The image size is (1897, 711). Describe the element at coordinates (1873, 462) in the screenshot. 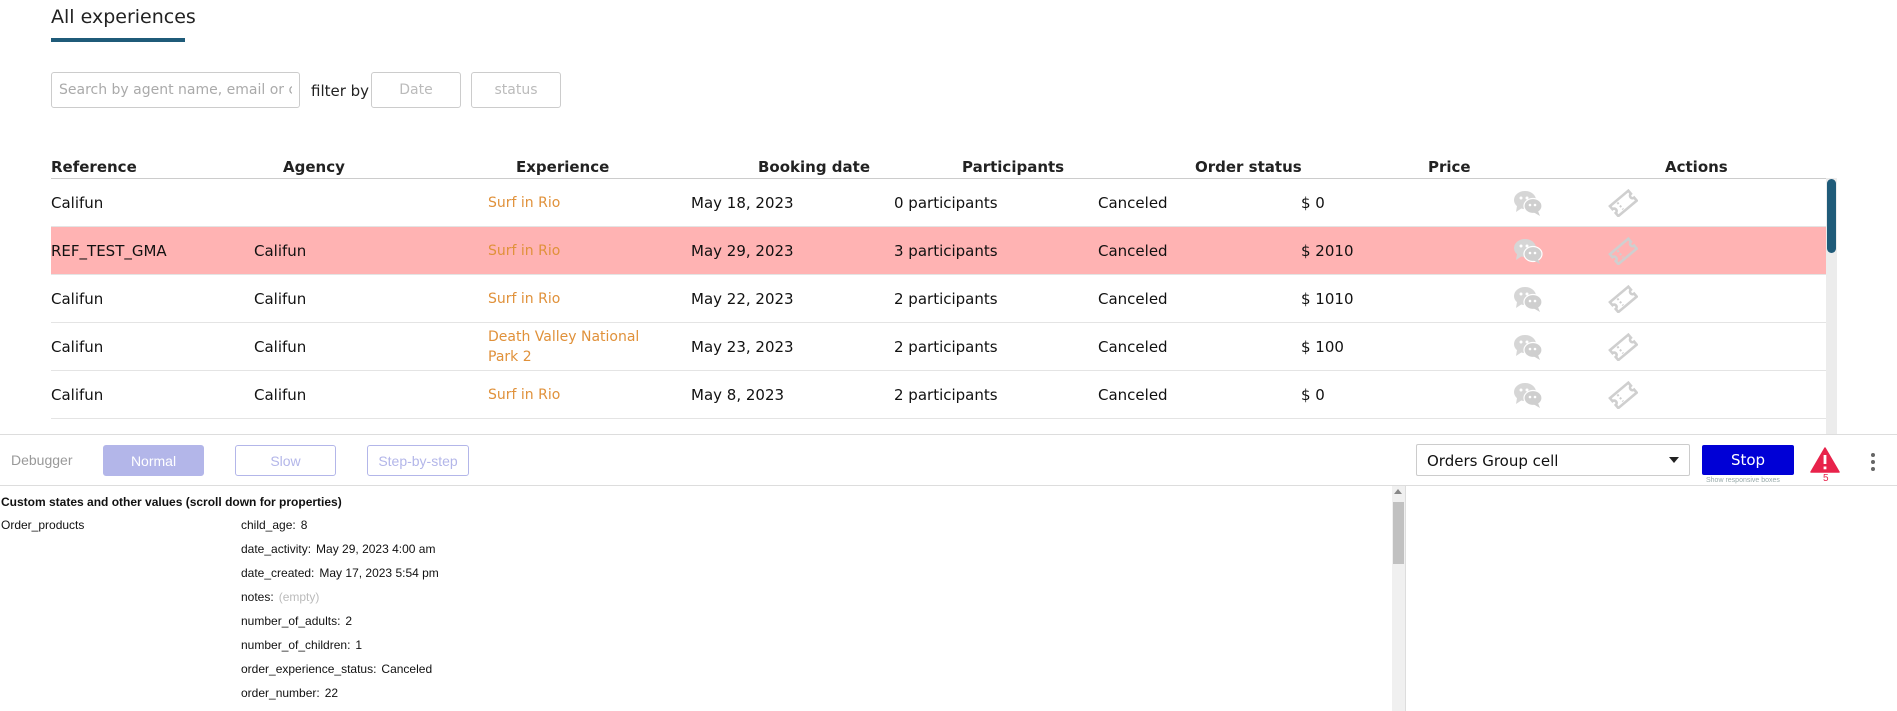

I see `more-vertical-icon` at that location.